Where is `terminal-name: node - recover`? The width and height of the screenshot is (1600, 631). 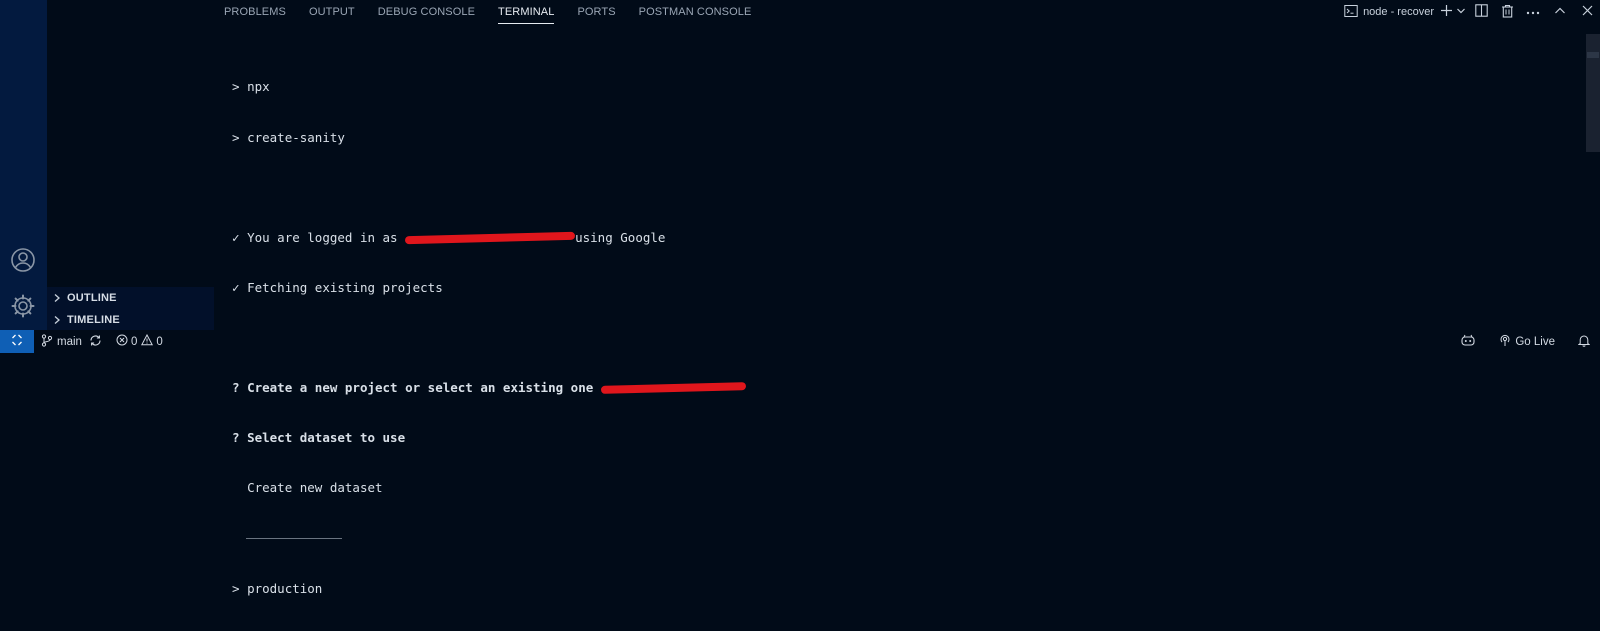 terminal-name: node - recover is located at coordinates (1398, 12).